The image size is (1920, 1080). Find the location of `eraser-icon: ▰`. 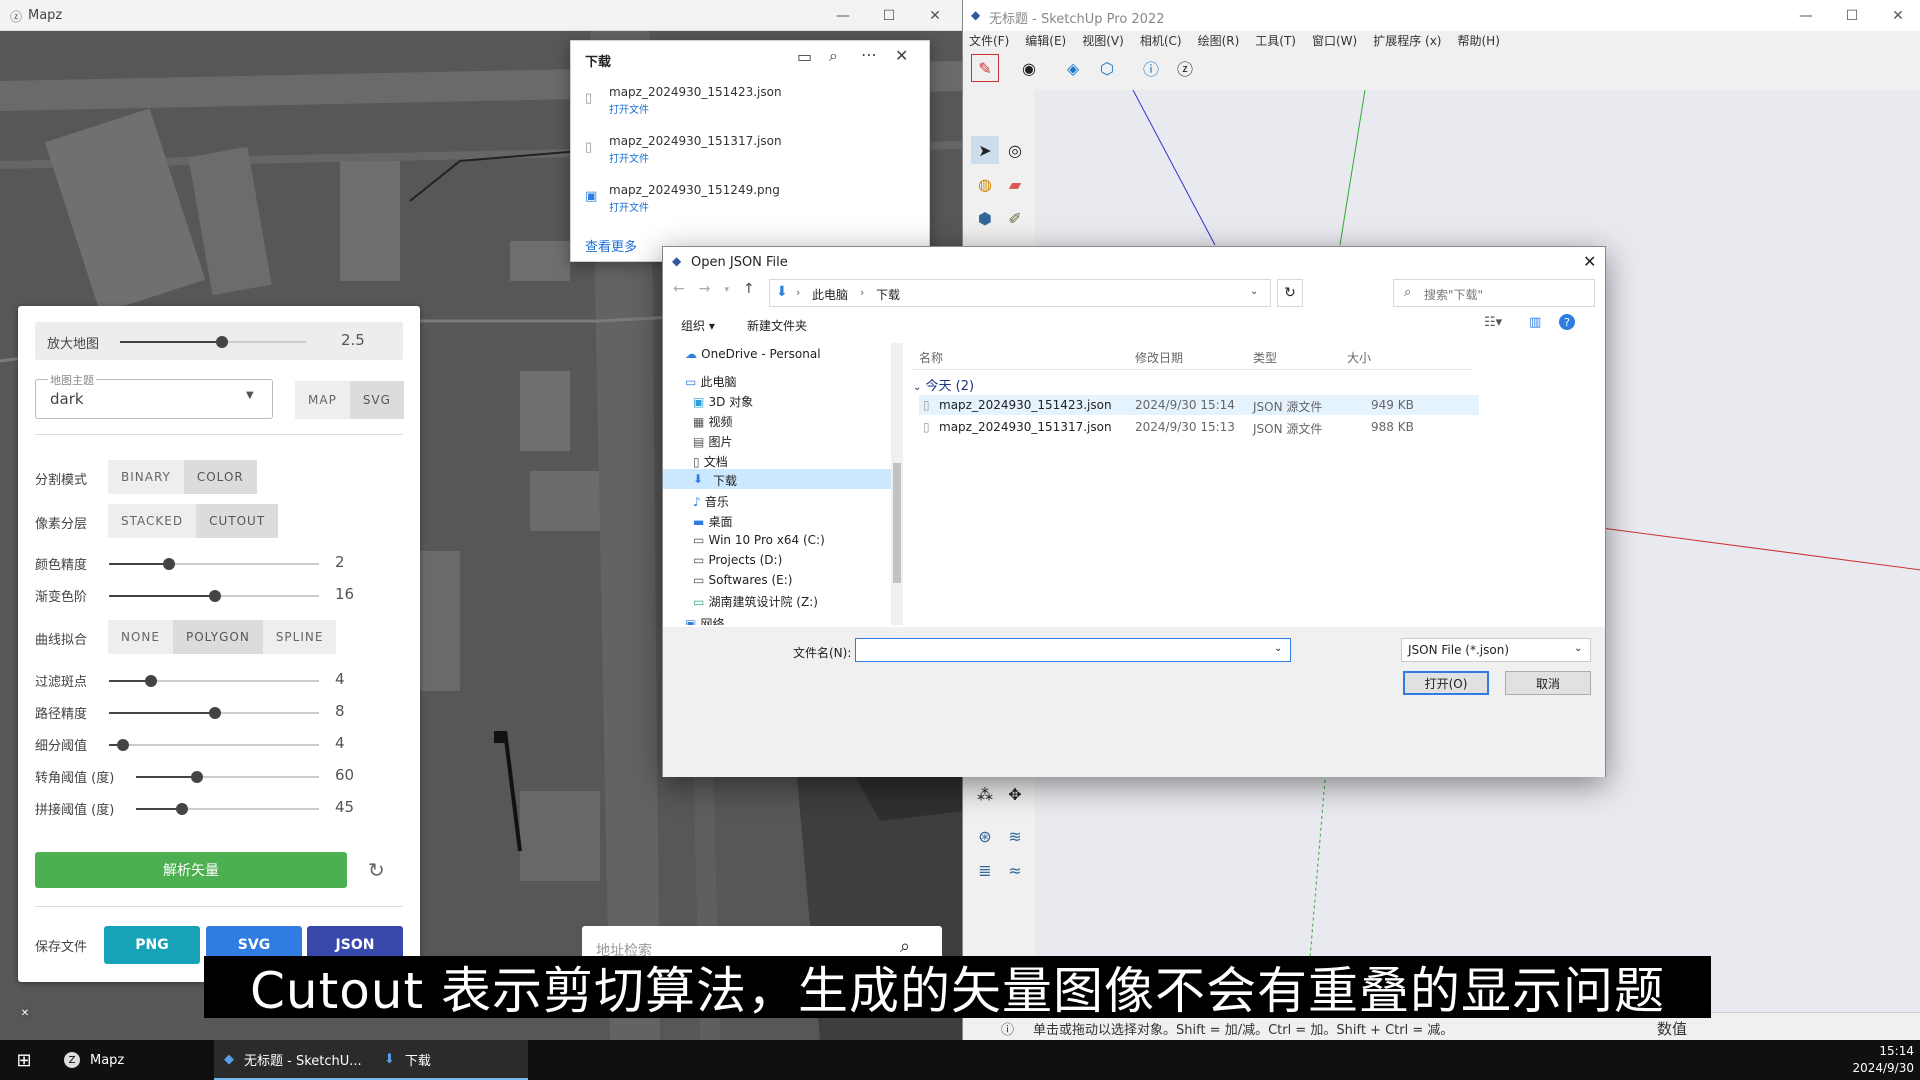

eraser-icon: ▰ is located at coordinates (1015, 184).